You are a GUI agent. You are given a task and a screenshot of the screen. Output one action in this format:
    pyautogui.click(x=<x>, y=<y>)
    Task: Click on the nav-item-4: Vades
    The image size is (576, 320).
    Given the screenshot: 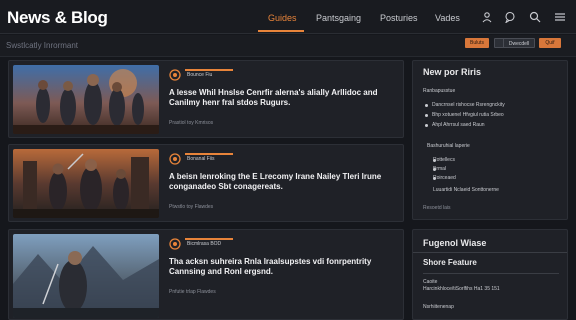 What is the action you would take?
    pyautogui.click(x=447, y=18)
    